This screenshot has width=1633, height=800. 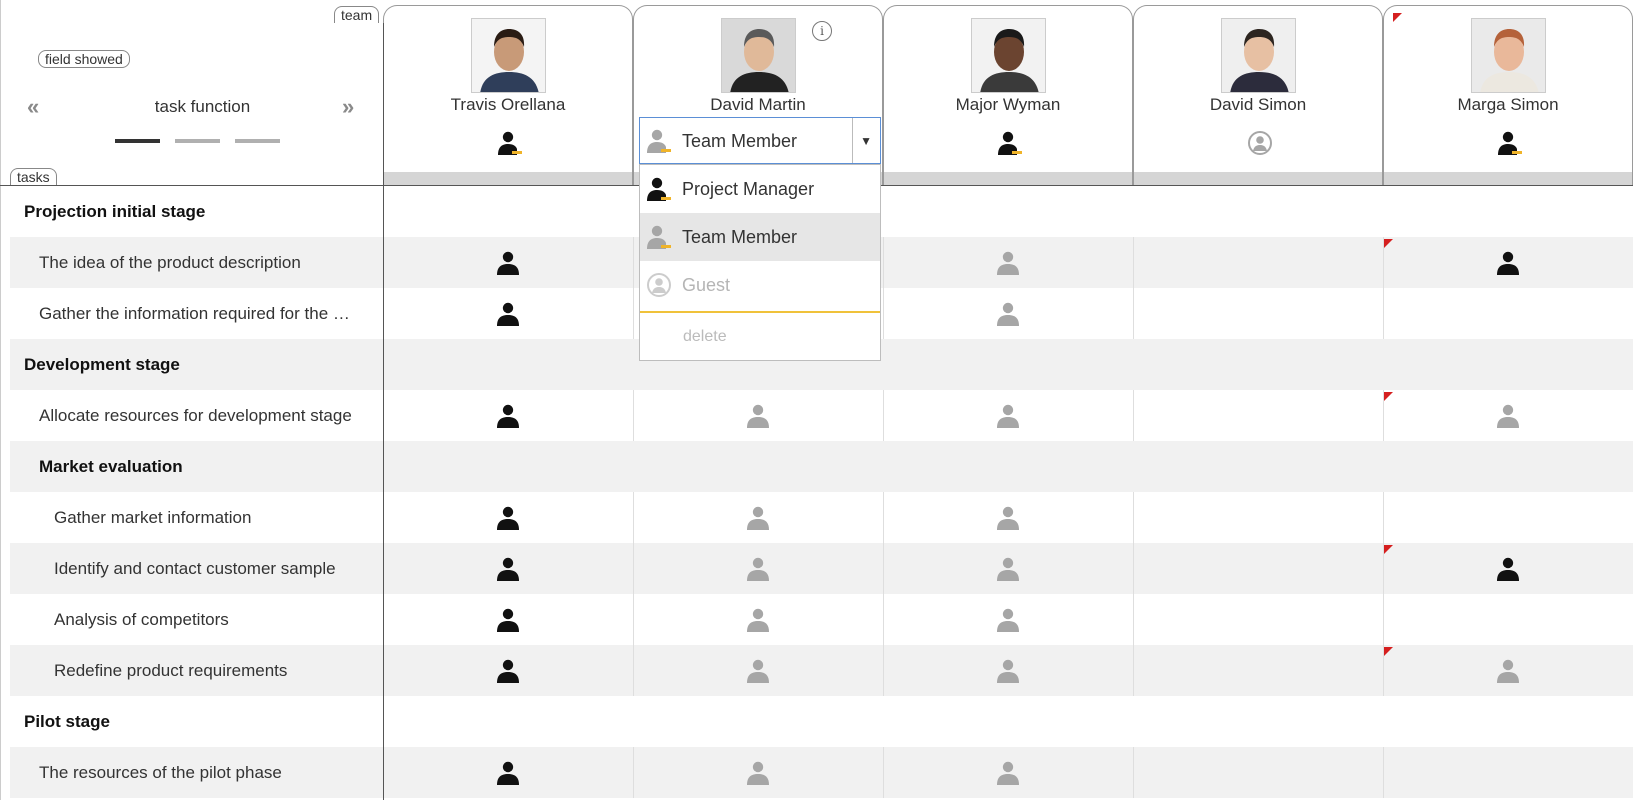 What do you see at coordinates (508, 104) in the screenshot?
I see `member-name: Travis Orellana` at bounding box center [508, 104].